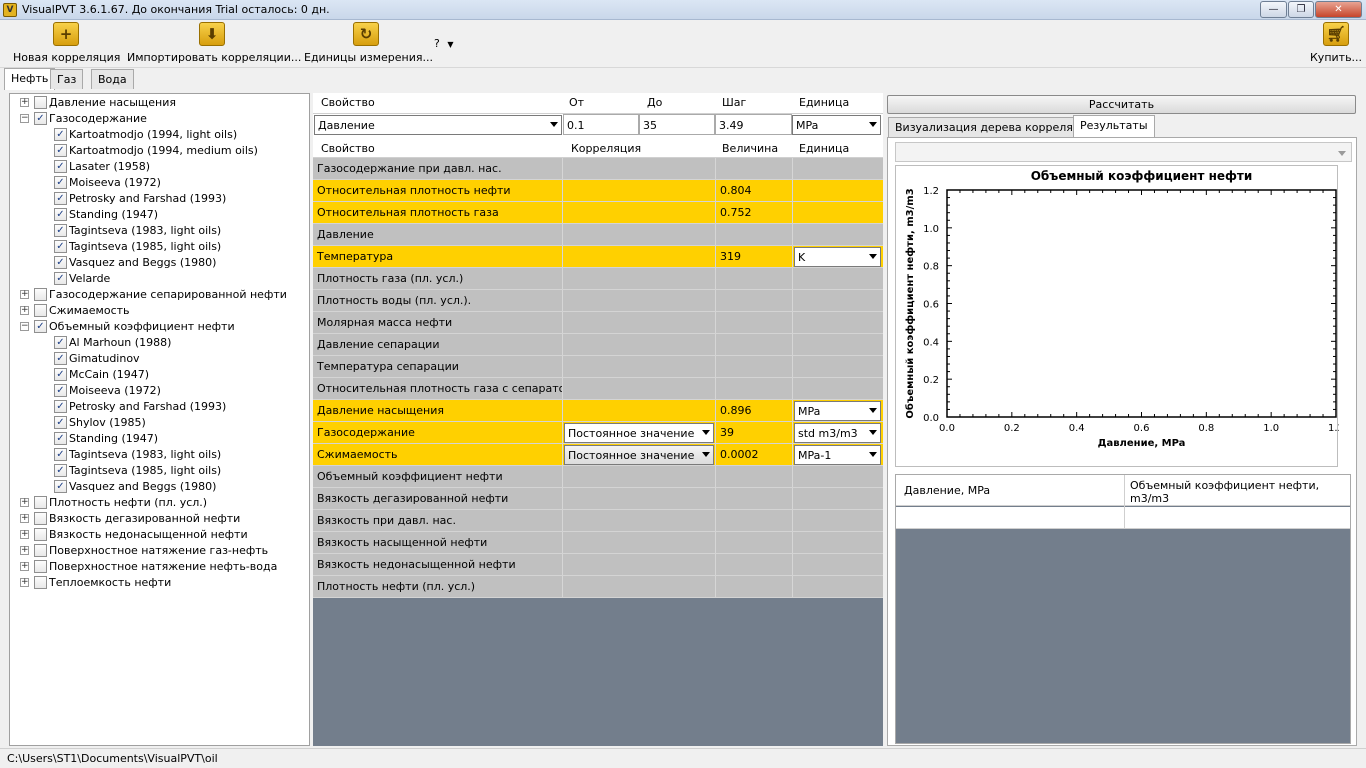 This screenshot has height=768, width=1366. I want to click on property-row: Относительная плотность газа 0.752, so click(598, 213).